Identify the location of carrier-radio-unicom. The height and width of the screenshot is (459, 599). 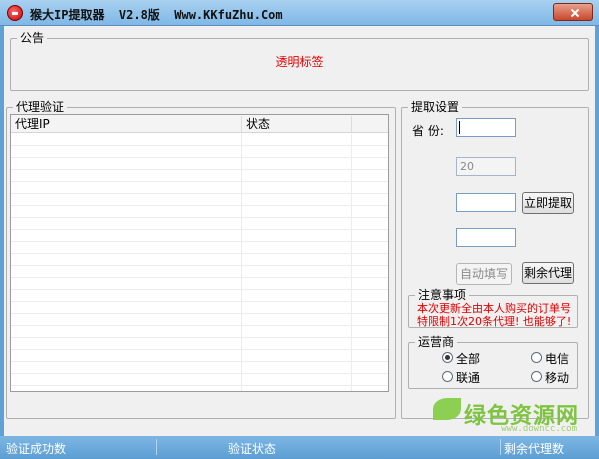
(447, 376).